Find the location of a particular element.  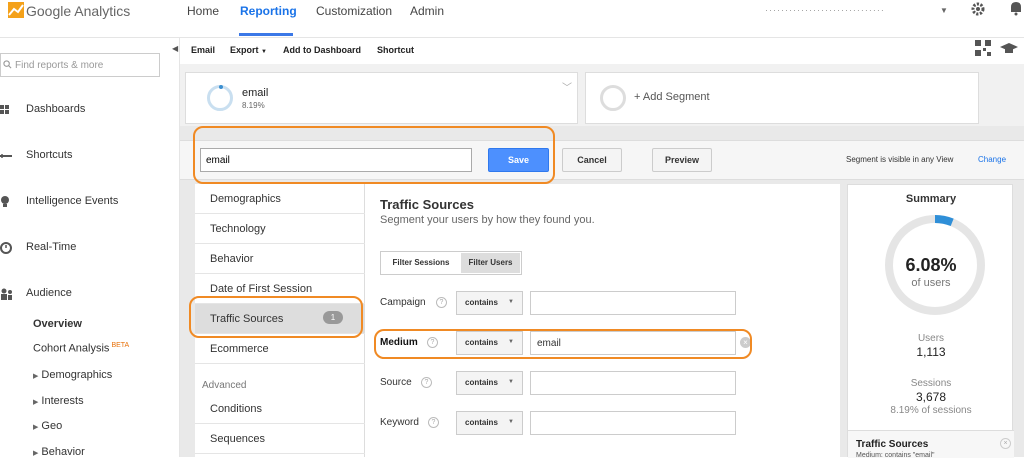

visibility-text: Segment is visible in any View is located at coordinates (900, 159).